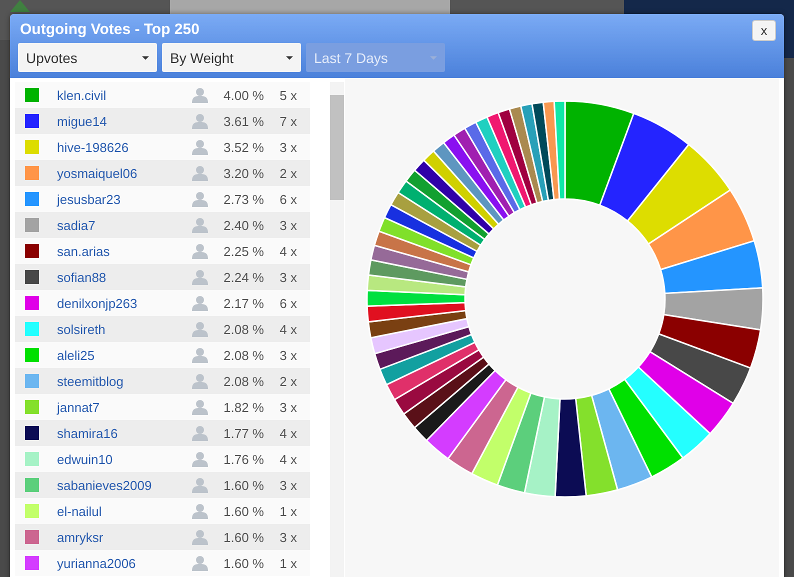 This screenshot has width=794, height=577. What do you see at coordinates (764, 30) in the screenshot?
I see `close-button: x` at bounding box center [764, 30].